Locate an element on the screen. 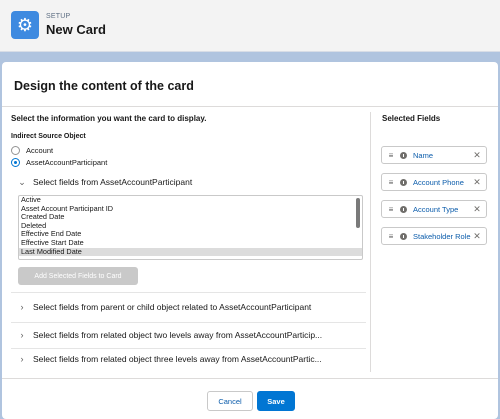  radio-button is located at coordinates (15, 150).